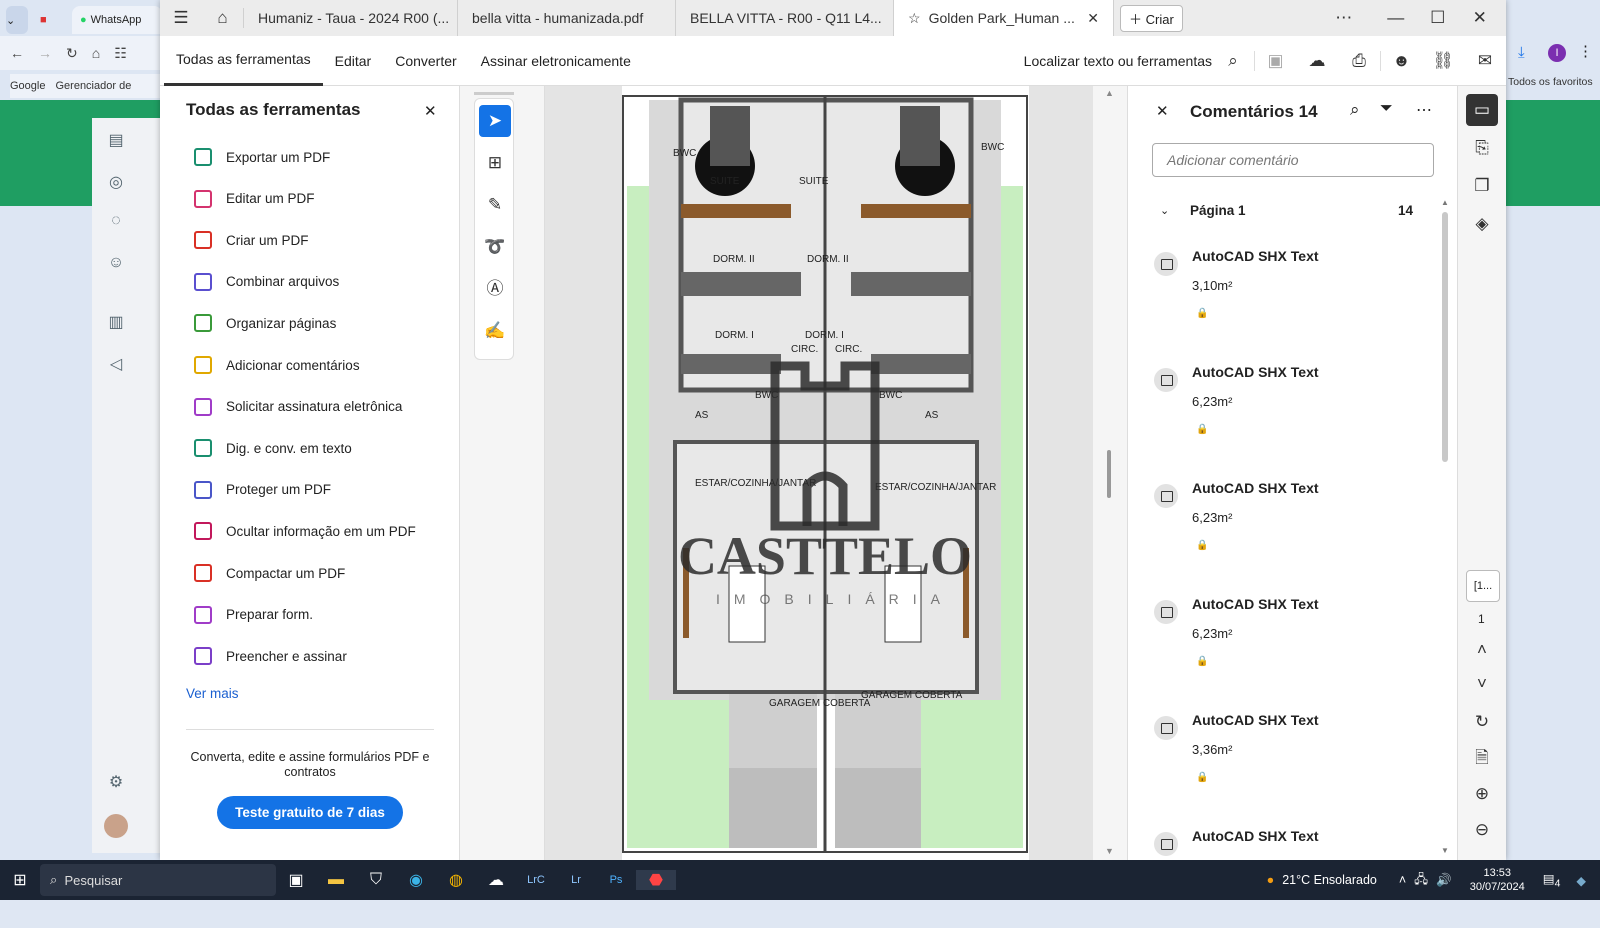 This screenshot has width=1600, height=928. I want to click on tool-item: Preparar form., so click(253, 614).